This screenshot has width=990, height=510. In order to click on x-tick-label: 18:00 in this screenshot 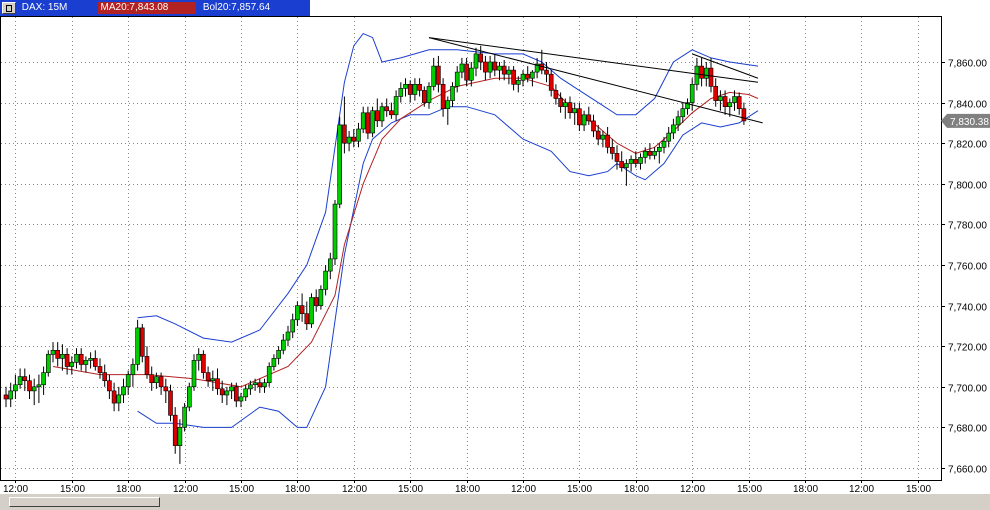, I will do `click(805, 489)`.